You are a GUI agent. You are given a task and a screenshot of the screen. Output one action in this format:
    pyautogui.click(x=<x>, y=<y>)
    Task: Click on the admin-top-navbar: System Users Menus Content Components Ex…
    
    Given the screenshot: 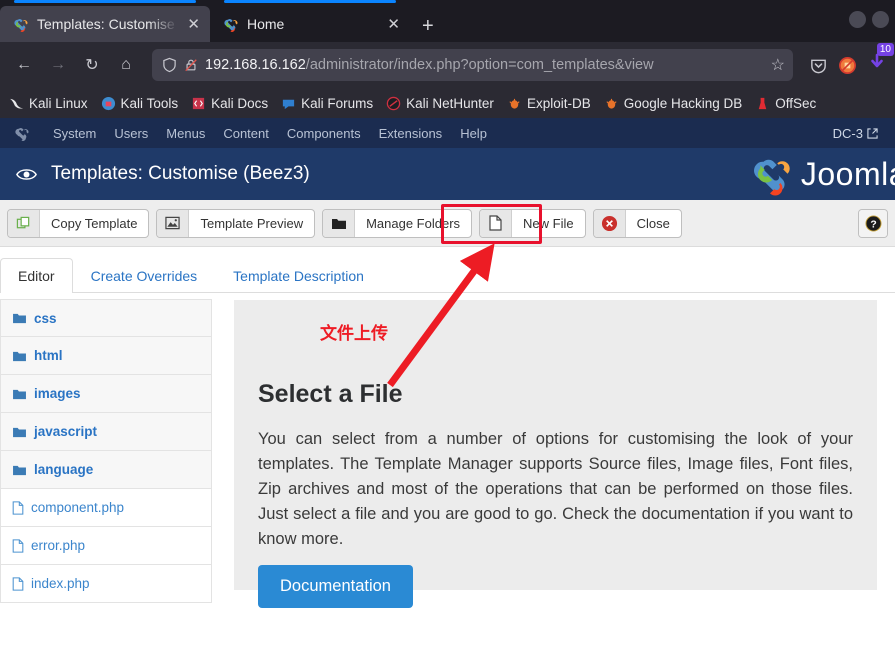 What is the action you would take?
    pyautogui.click(x=447, y=133)
    